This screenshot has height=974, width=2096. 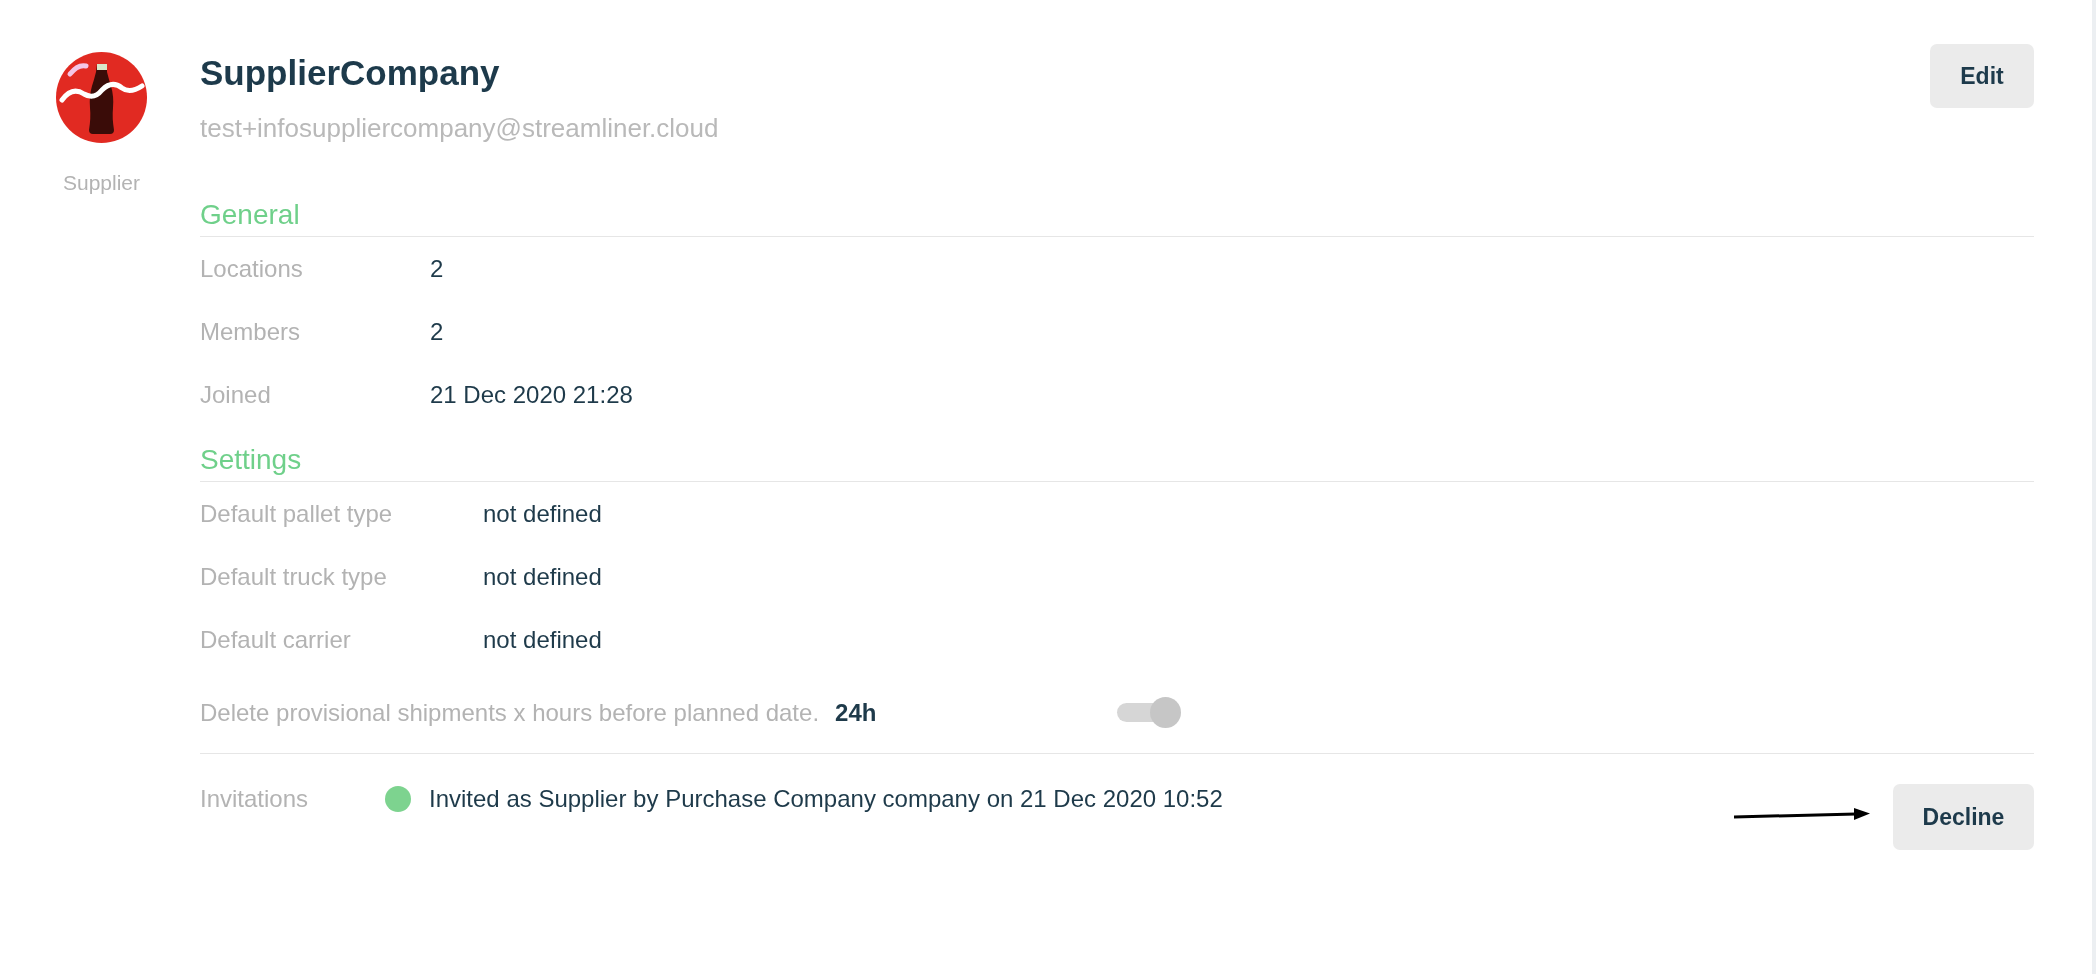 I want to click on bottle-logo-icon, so click(x=101, y=97).